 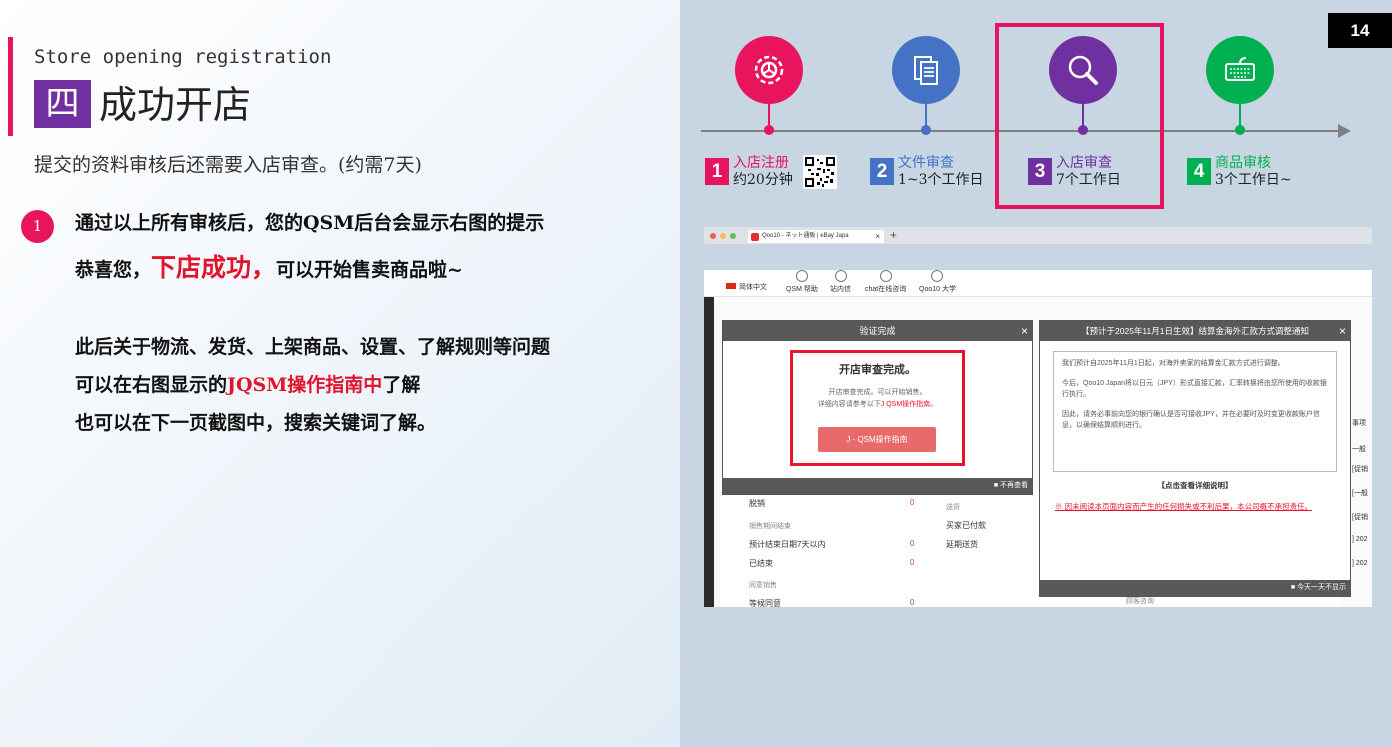 What do you see at coordinates (1184, 506) in the screenshot?
I see `disclaimer-text: ※ 因未阅读本页面内容而产生的任何损失或不利后果，本公司概不承担责任。` at bounding box center [1184, 506].